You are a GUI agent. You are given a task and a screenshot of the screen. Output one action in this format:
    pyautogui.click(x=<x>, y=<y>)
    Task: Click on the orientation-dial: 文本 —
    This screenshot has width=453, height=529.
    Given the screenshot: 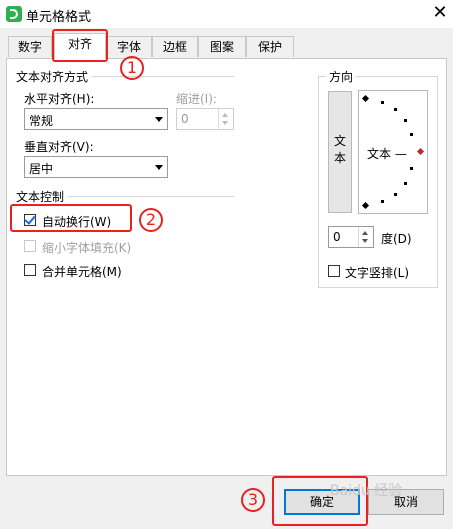 What is the action you would take?
    pyautogui.click(x=393, y=152)
    